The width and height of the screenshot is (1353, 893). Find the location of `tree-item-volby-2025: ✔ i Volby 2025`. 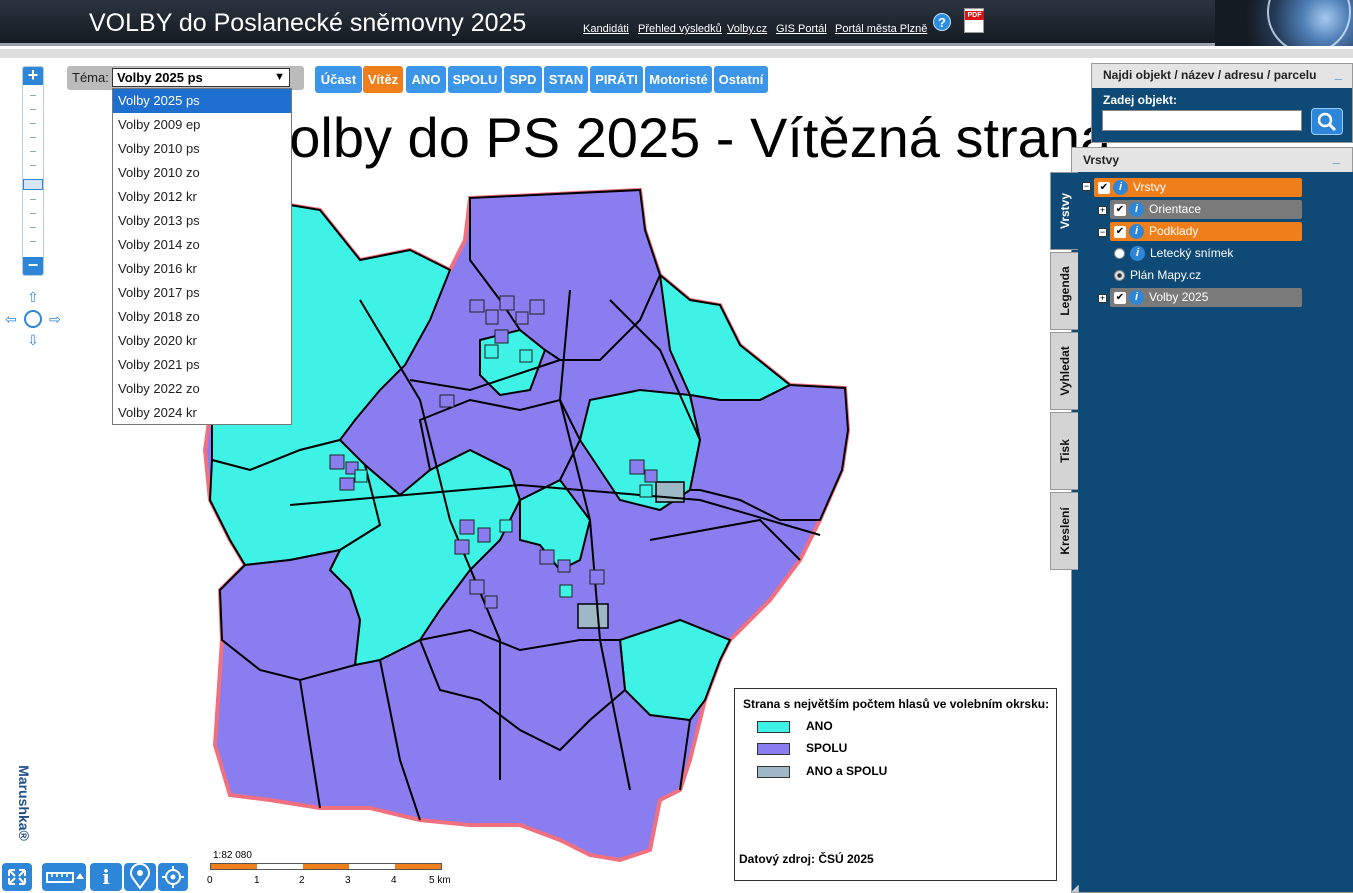

tree-item-volby-2025: ✔ i Volby 2025 is located at coordinates (1206, 297).